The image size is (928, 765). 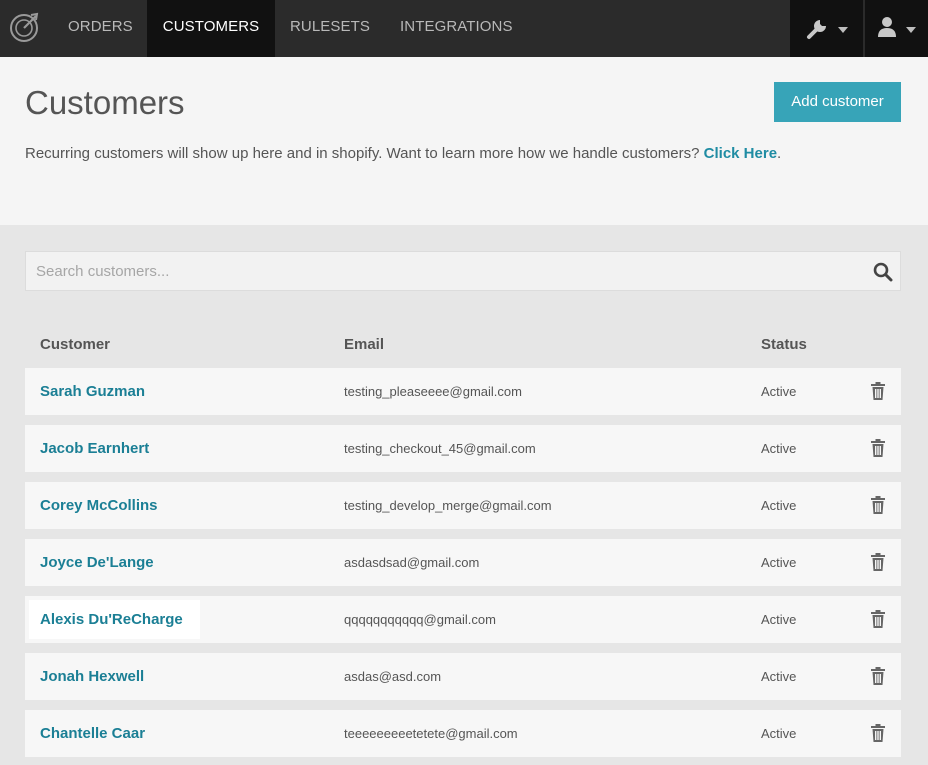 What do you see at coordinates (105, 102) in the screenshot?
I see `page-title: Customers` at bounding box center [105, 102].